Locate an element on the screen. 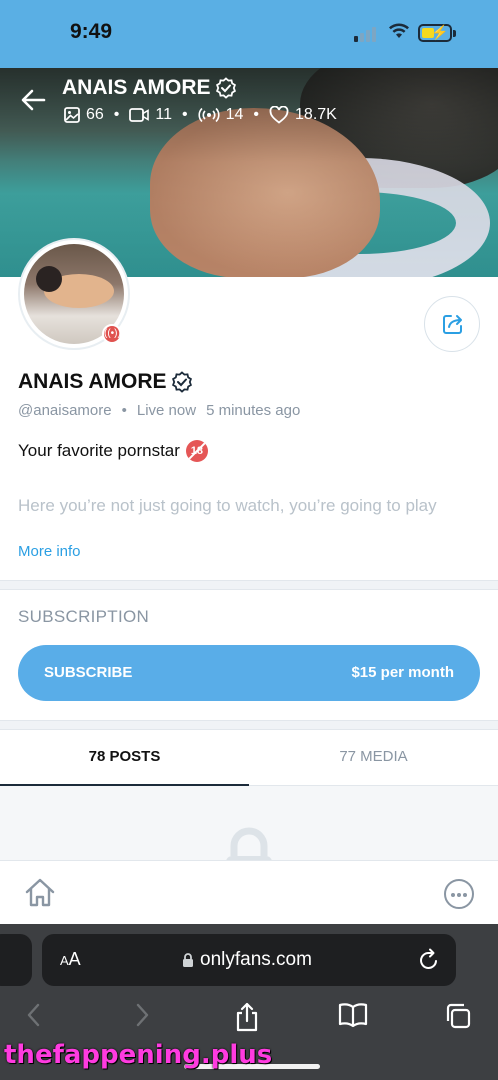 This screenshot has height=1080, width=498. wifi-icon is located at coordinates (399, 30).